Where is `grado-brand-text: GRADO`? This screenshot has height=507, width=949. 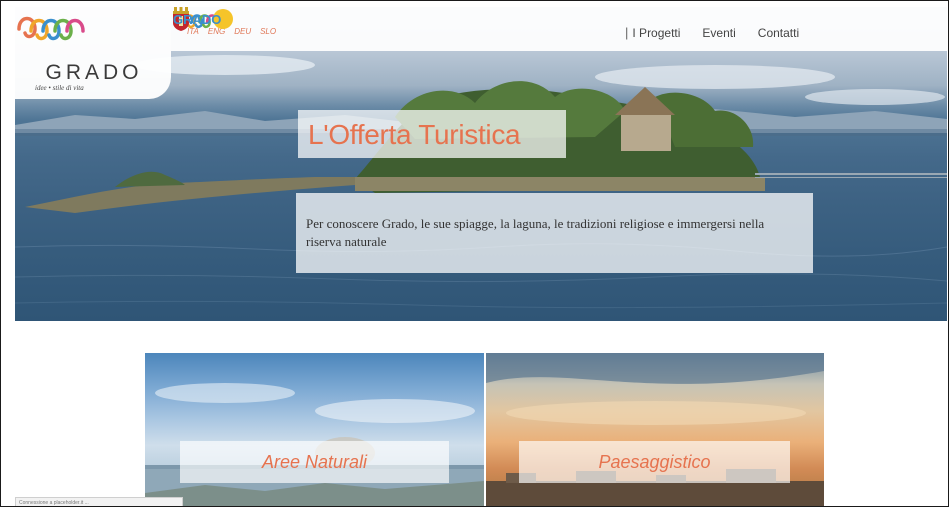 grado-brand-text: GRADO is located at coordinates (197, 19).